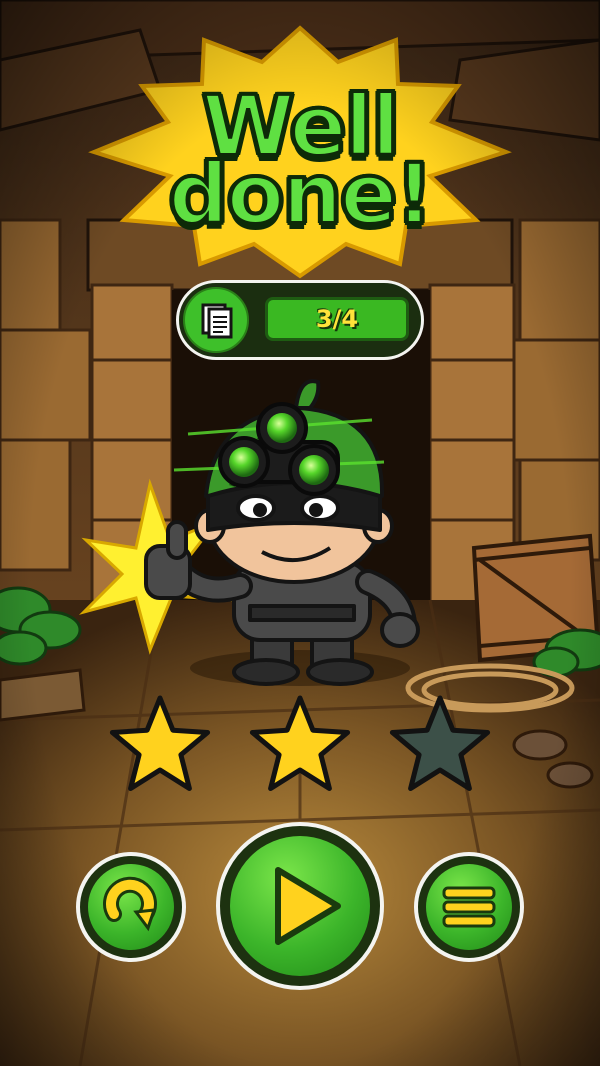  I want to click on menu-icon, so click(469, 907).